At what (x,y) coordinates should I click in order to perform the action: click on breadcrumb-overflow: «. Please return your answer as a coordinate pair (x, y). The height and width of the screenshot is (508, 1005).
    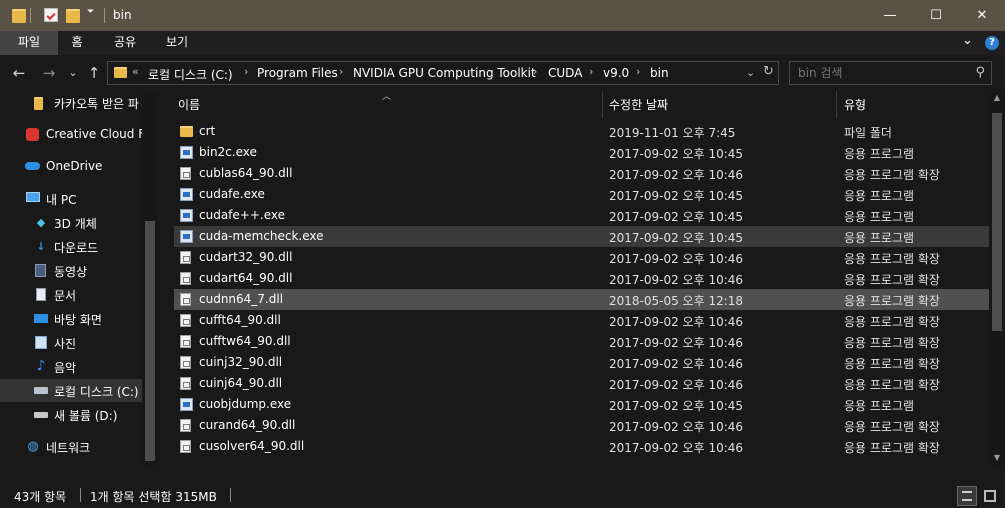
    Looking at the image, I should click on (135, 71).